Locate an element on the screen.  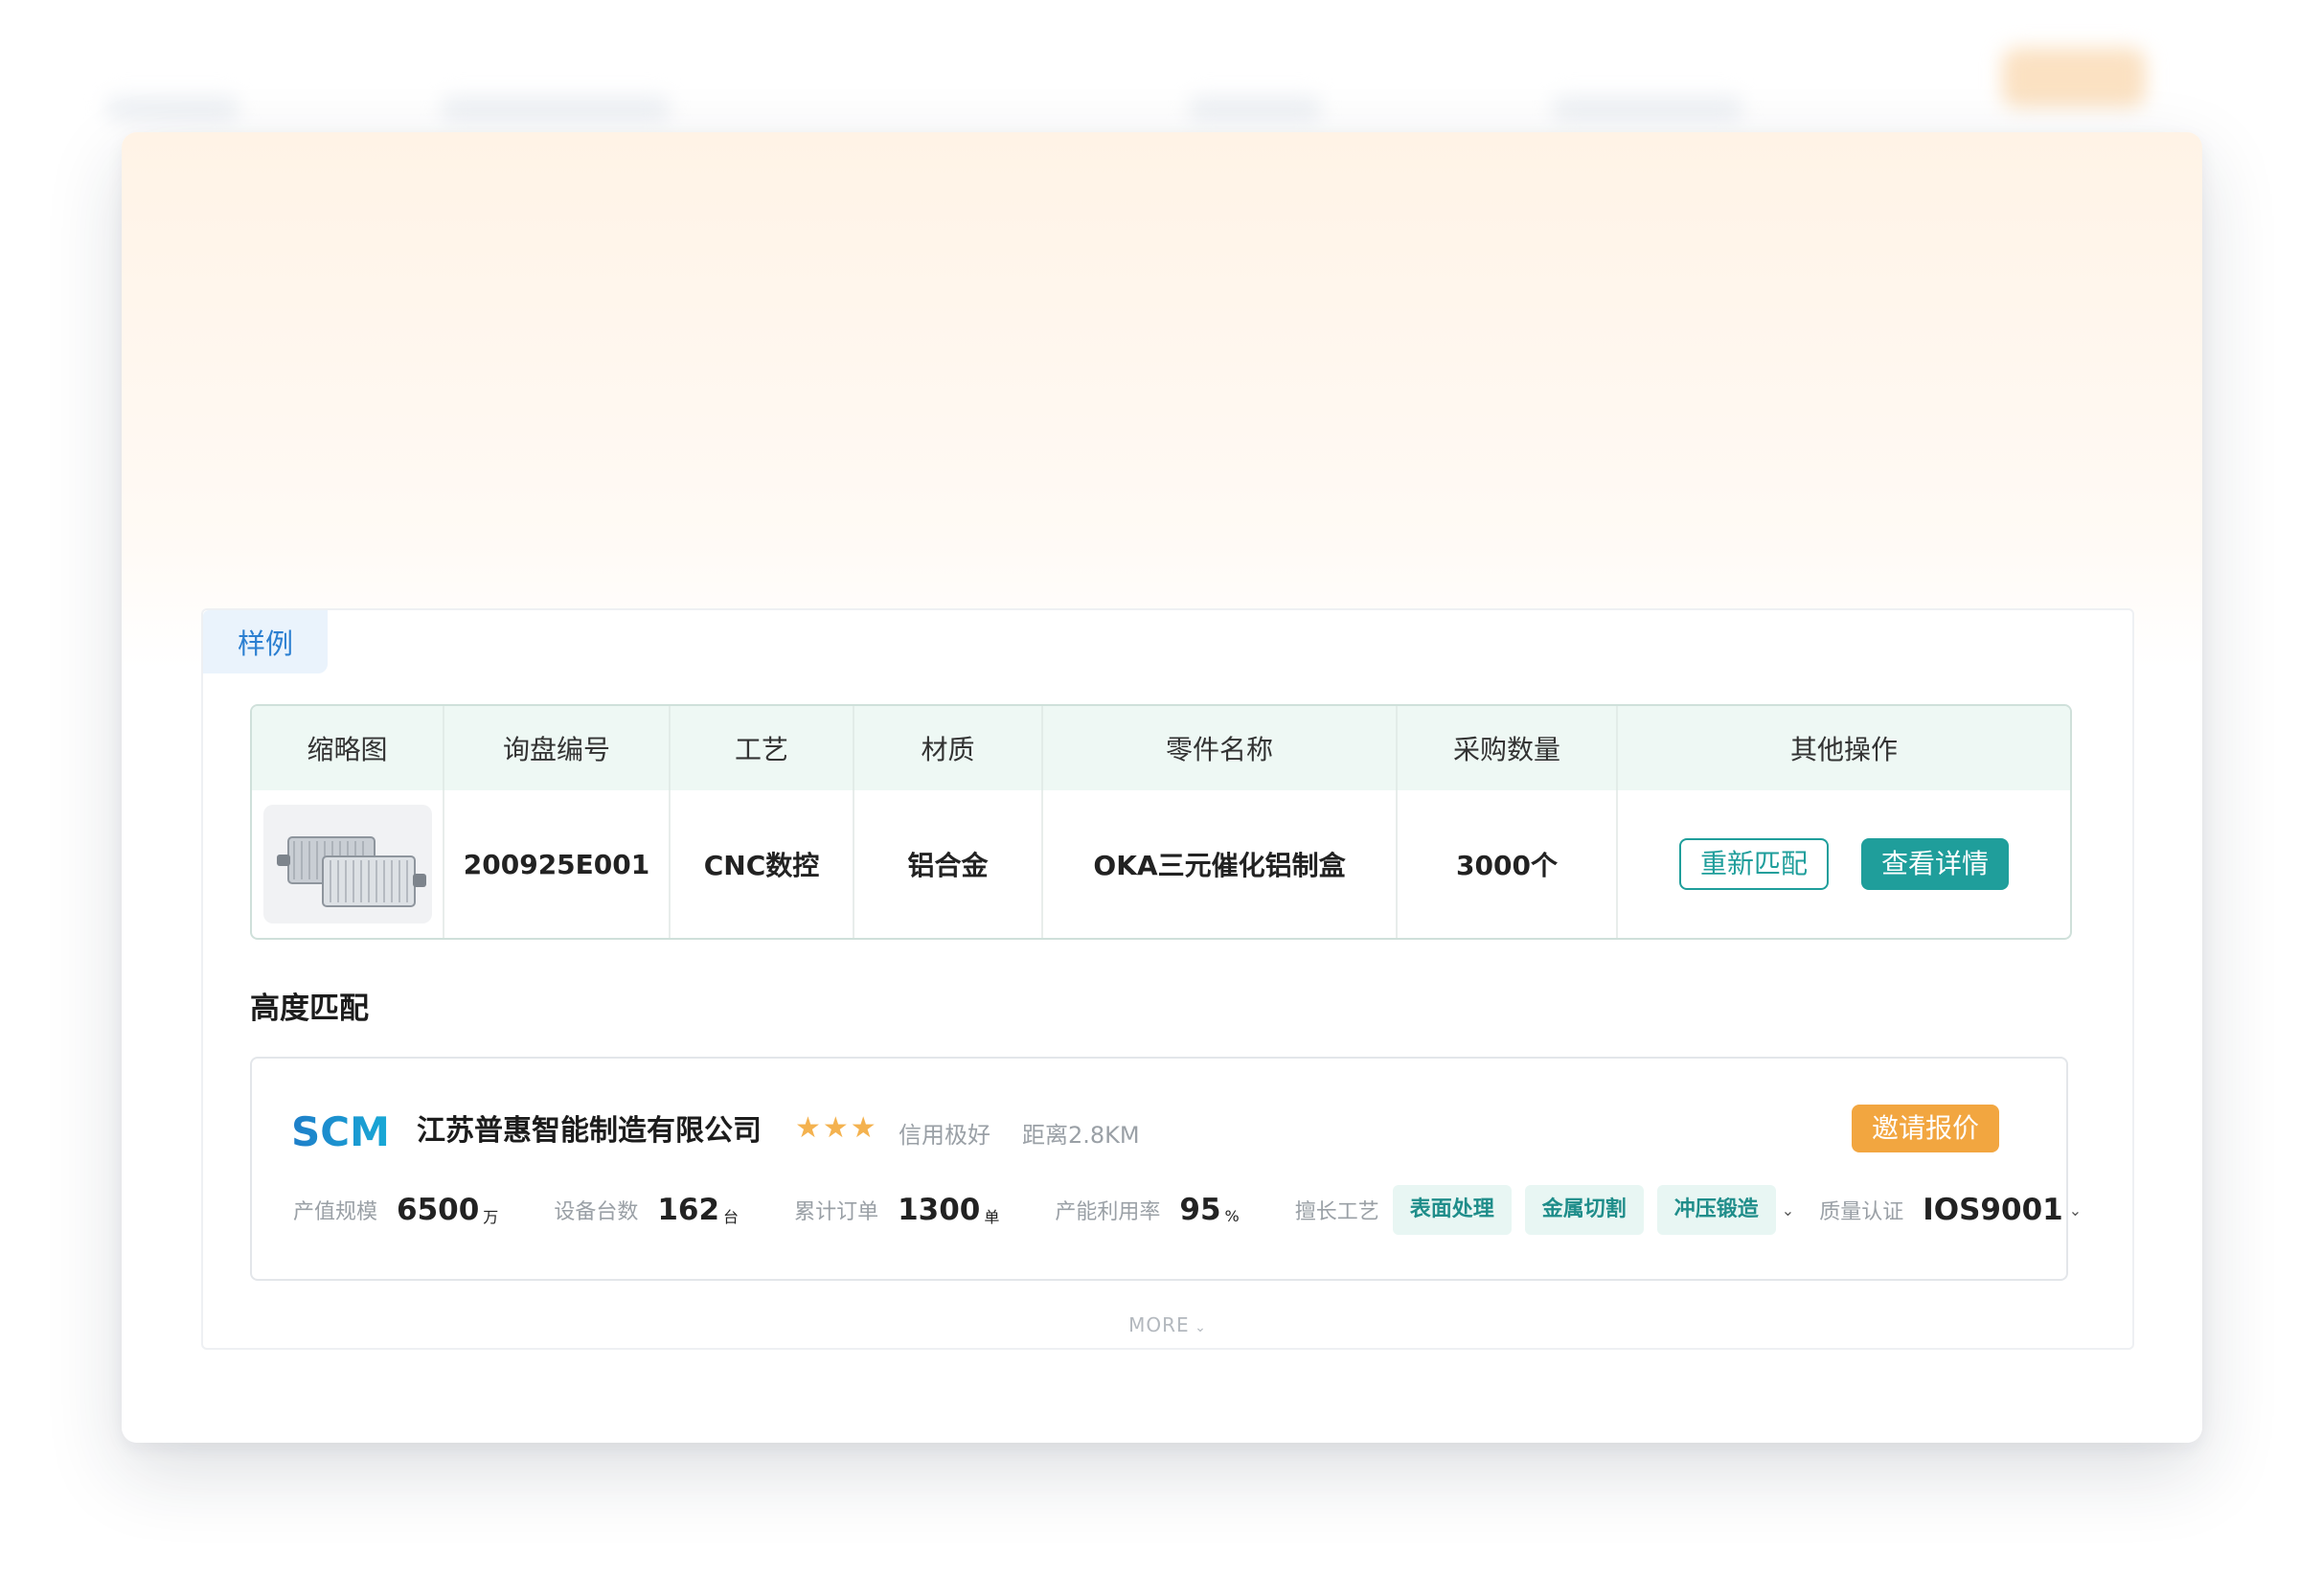
rematch-button: 重新匹配 is located at coordinates (1754, 864).